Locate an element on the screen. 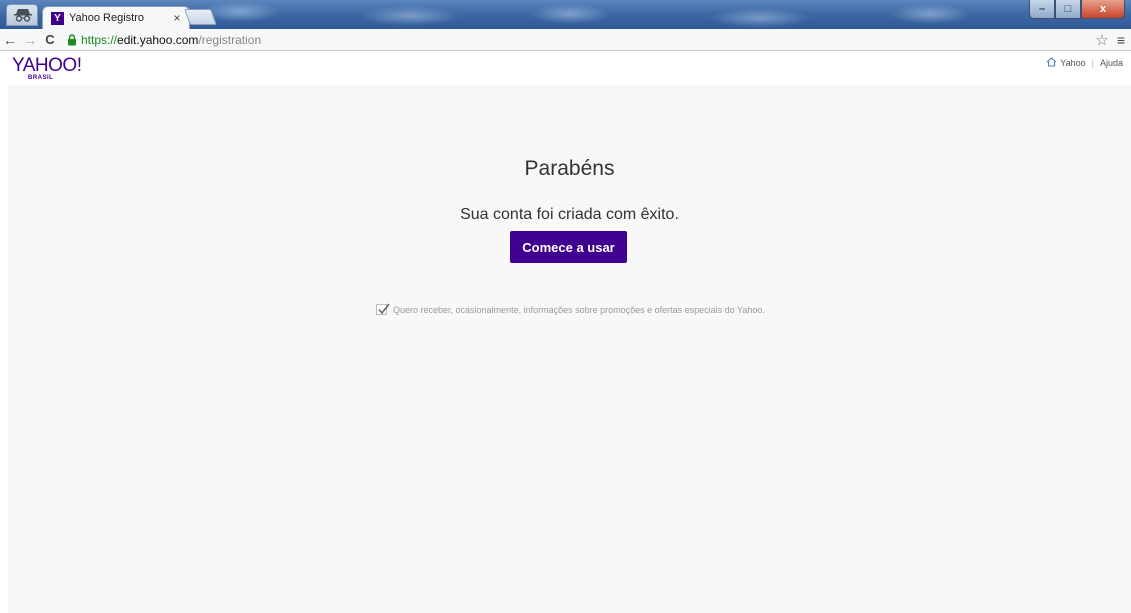  header-links: Yahoo | Ajuda is located at coordinates (1084, 63).